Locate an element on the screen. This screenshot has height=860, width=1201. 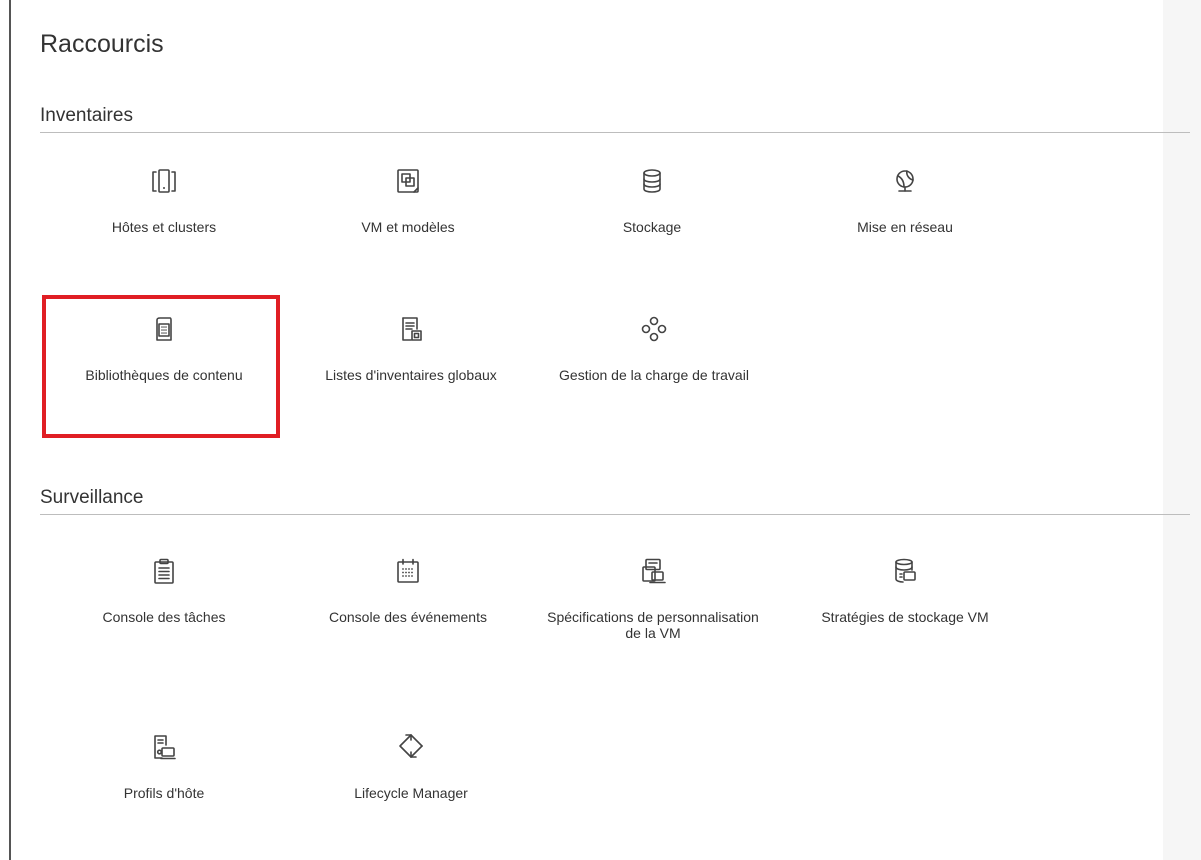
hosts-clusters-icon is located at coordinates (164, 181).